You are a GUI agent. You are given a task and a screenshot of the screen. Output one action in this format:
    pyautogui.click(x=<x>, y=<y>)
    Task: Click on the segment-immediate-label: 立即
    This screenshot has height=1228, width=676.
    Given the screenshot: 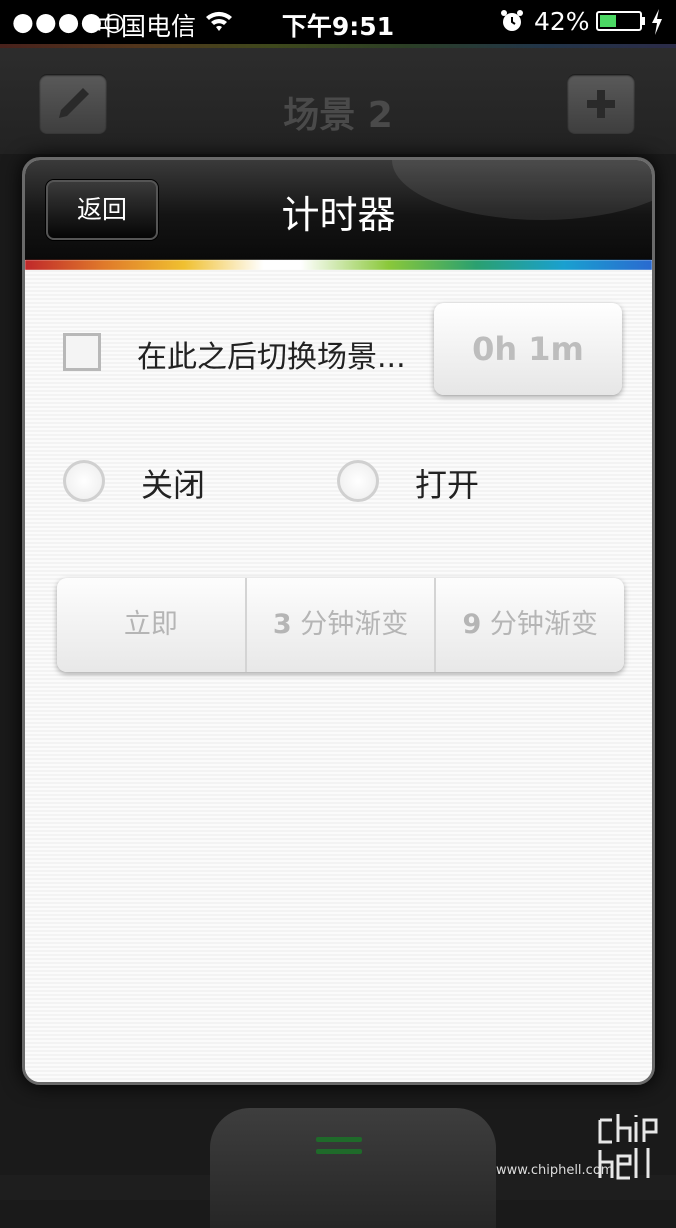 What is the action you would take?
    pyautogui.click(x=150, y=624)
    